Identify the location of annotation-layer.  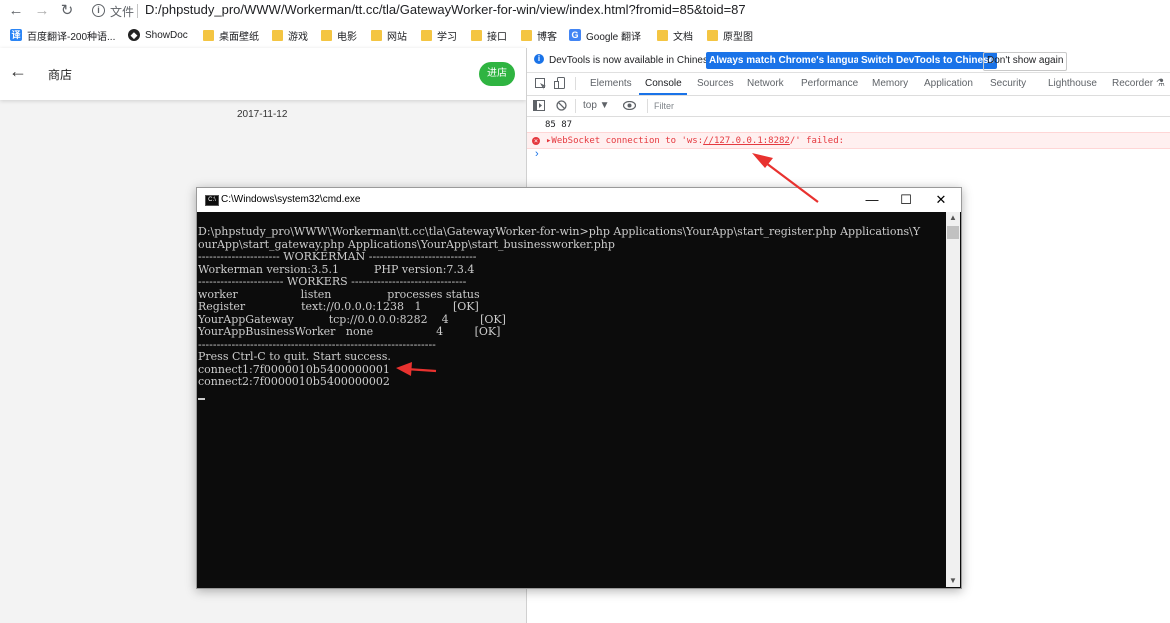
(607, 264).